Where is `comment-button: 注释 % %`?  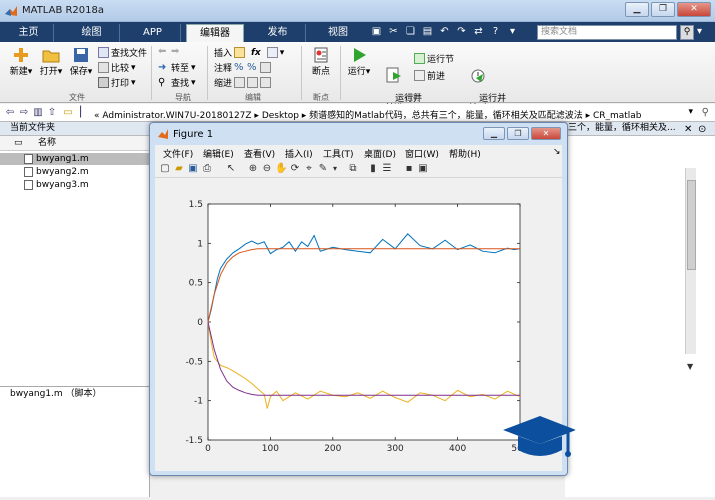
comment-button: 注释 % % is located at coordinates (243, 67).